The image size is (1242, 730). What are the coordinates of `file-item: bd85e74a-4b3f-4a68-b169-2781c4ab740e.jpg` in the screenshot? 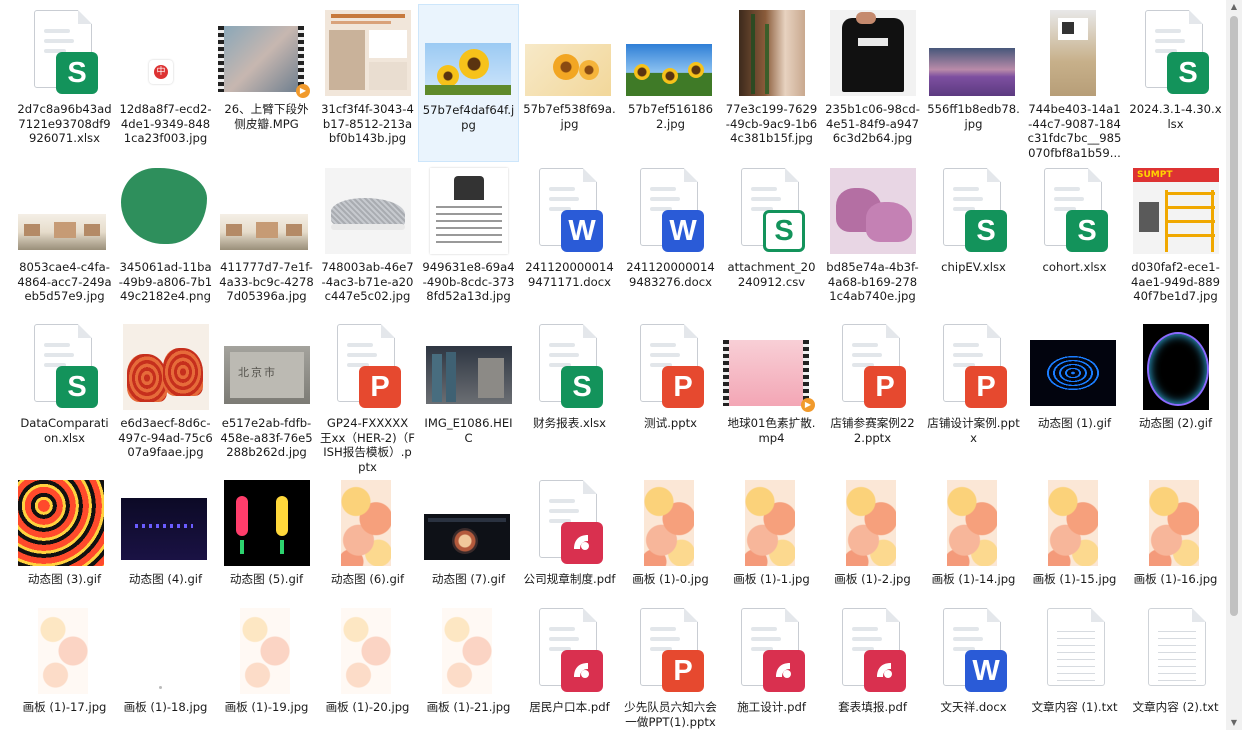 It's located at (872, 240).